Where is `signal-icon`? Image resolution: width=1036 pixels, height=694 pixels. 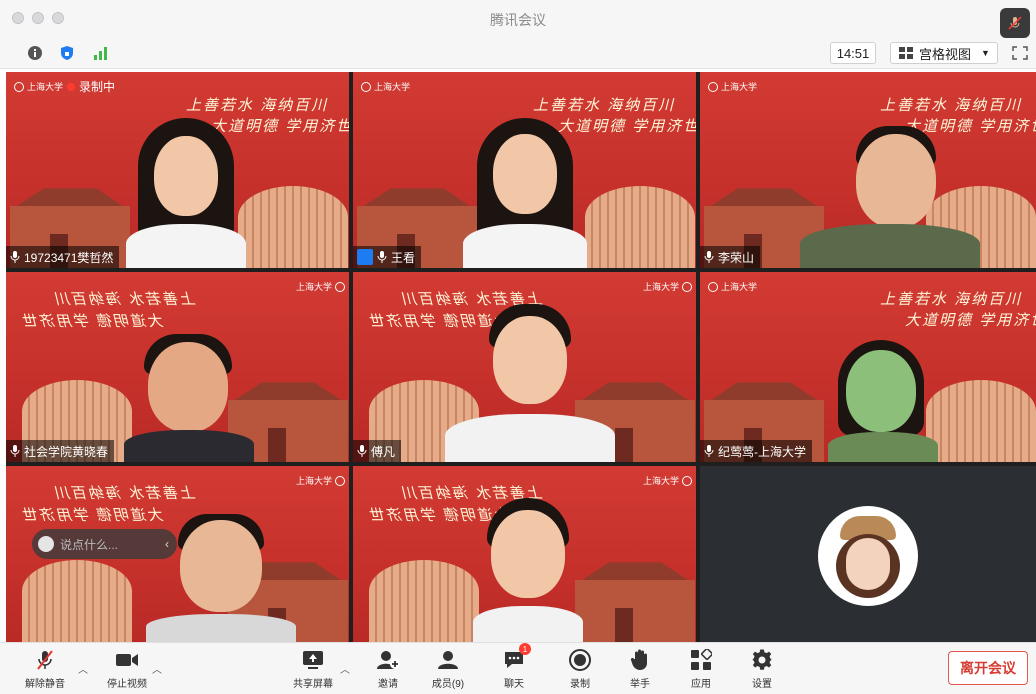 signal-icon is located at coordinates (101, 53).